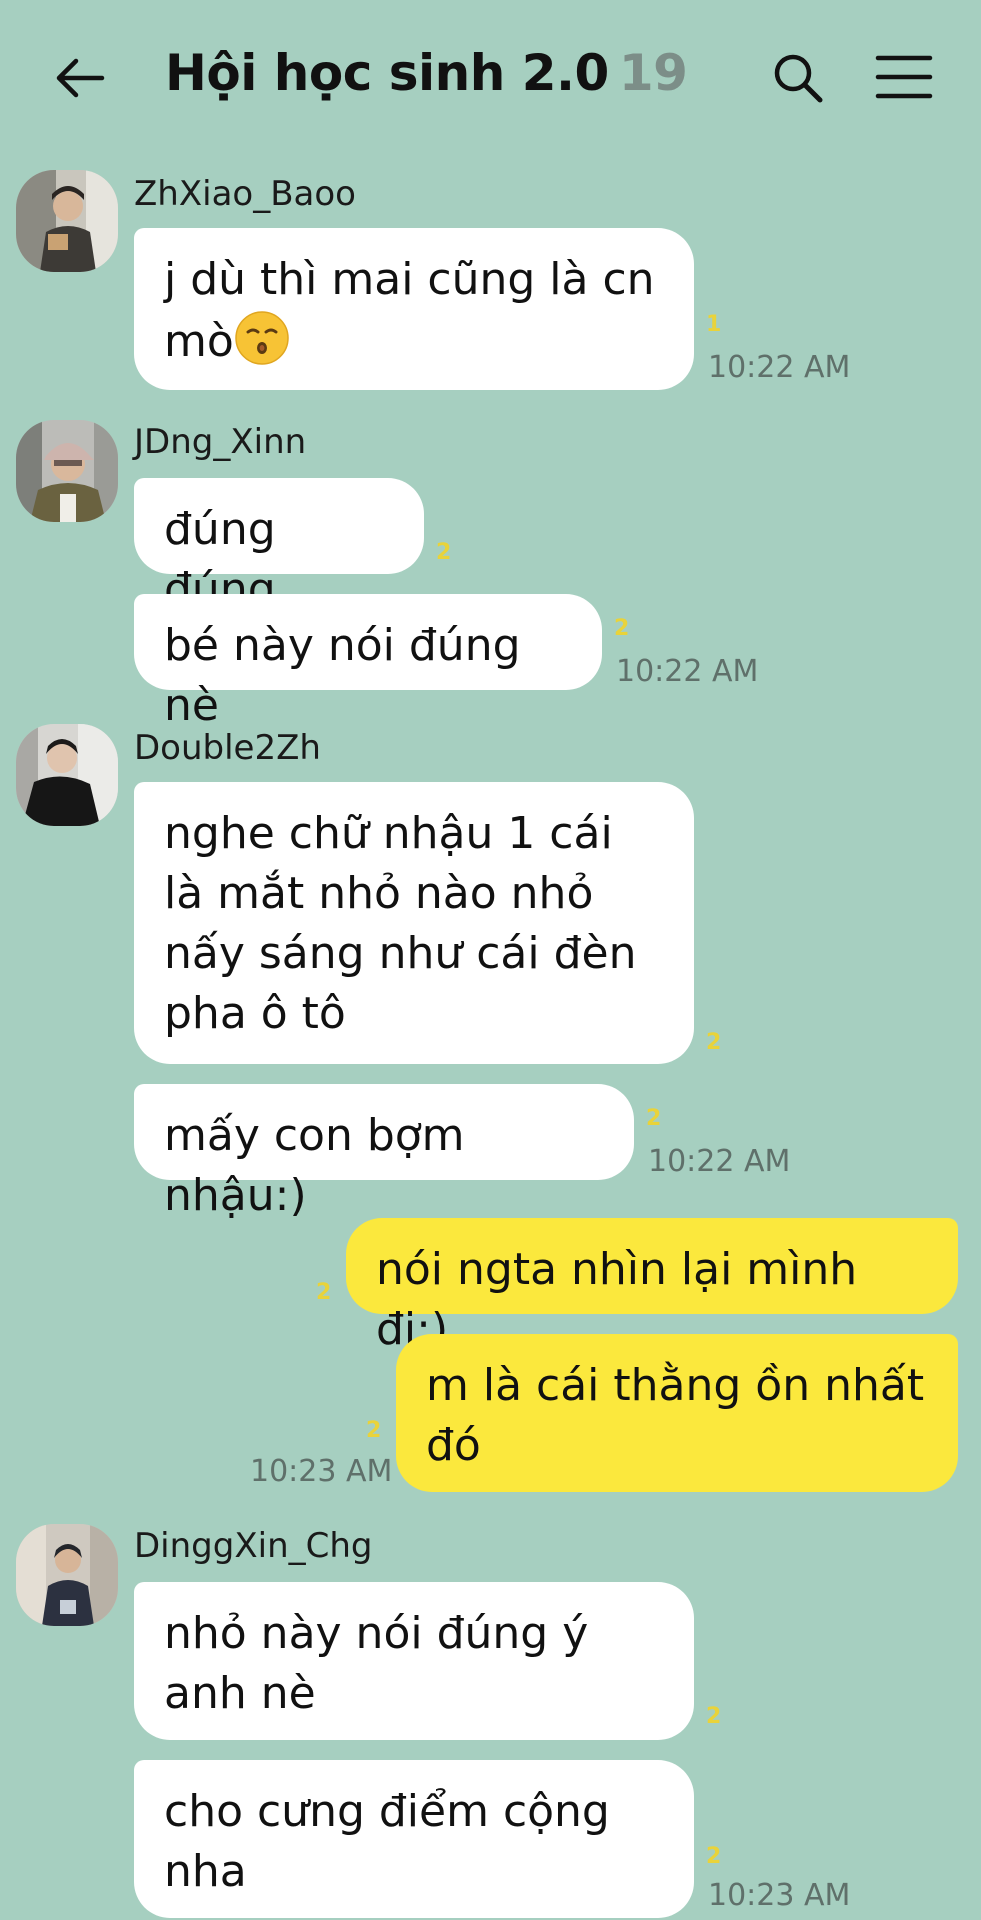 This screenshot has height=1920, width=981. What do you see at coordinates (675, 1415) in the screenshot?
I see `message-text: m là cái thằng ồn nhất đó` at bounding box center [675, 1415].